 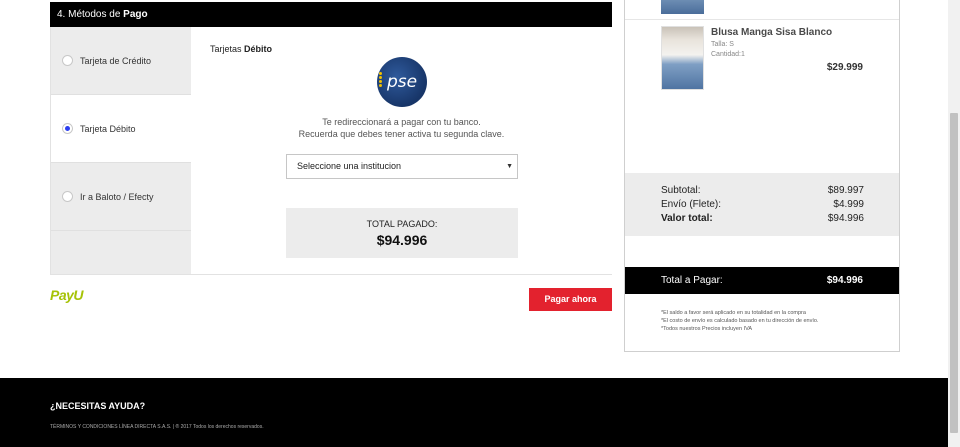 I want to click on method-credit-card: Tarjeta de Crédito, so click(x=121, y=61).